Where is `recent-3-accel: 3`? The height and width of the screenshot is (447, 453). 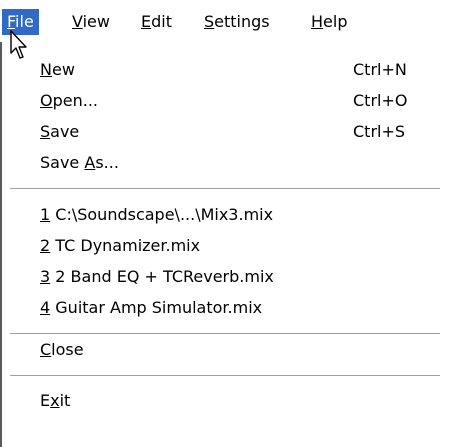 recent-3-accel: 3 is located at coordinates (45, 276).